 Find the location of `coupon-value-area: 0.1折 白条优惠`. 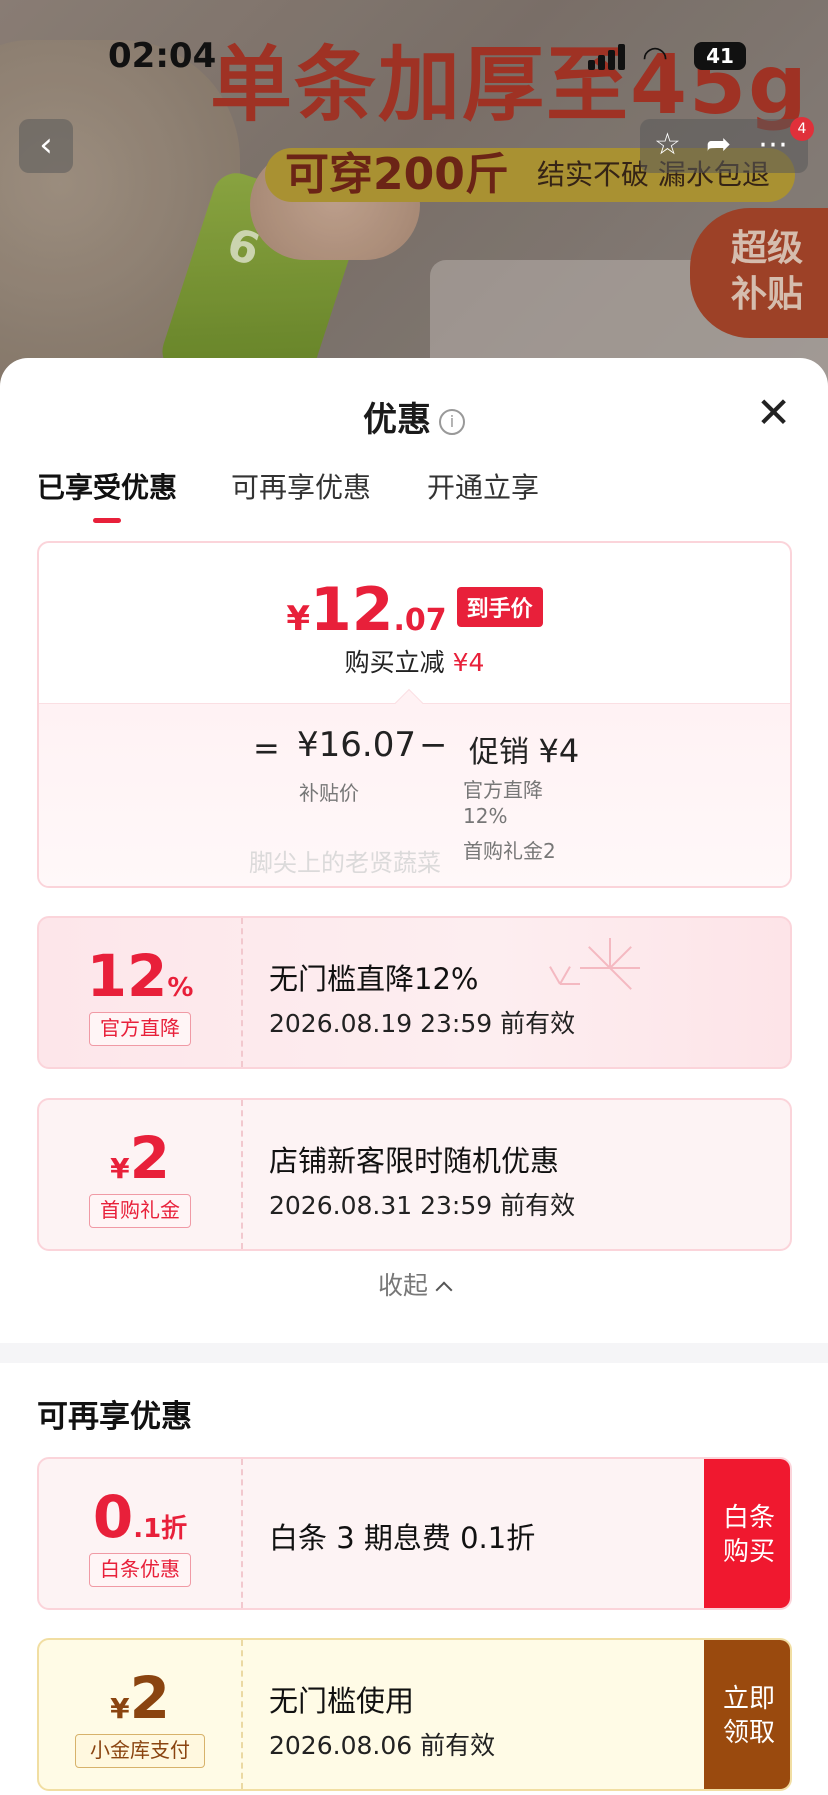

coupon-value-area: 0.1折 白条优惠 is located at coordinates (140, 1533).